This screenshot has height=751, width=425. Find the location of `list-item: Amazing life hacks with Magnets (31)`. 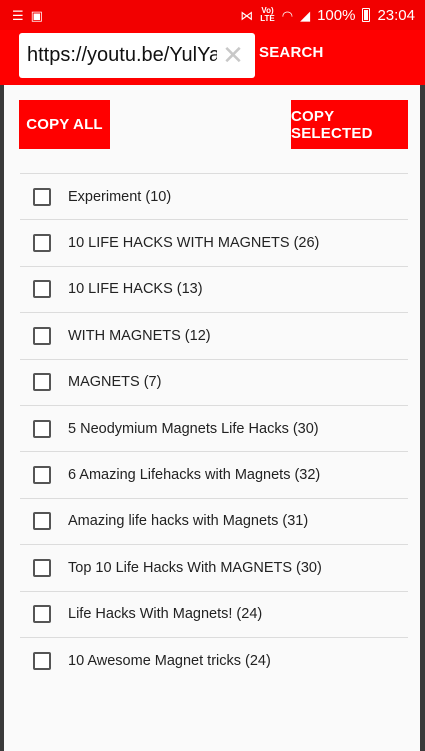

list-item: Amazing life hacks with Magnets (31) is located at coordinates (214, 522).